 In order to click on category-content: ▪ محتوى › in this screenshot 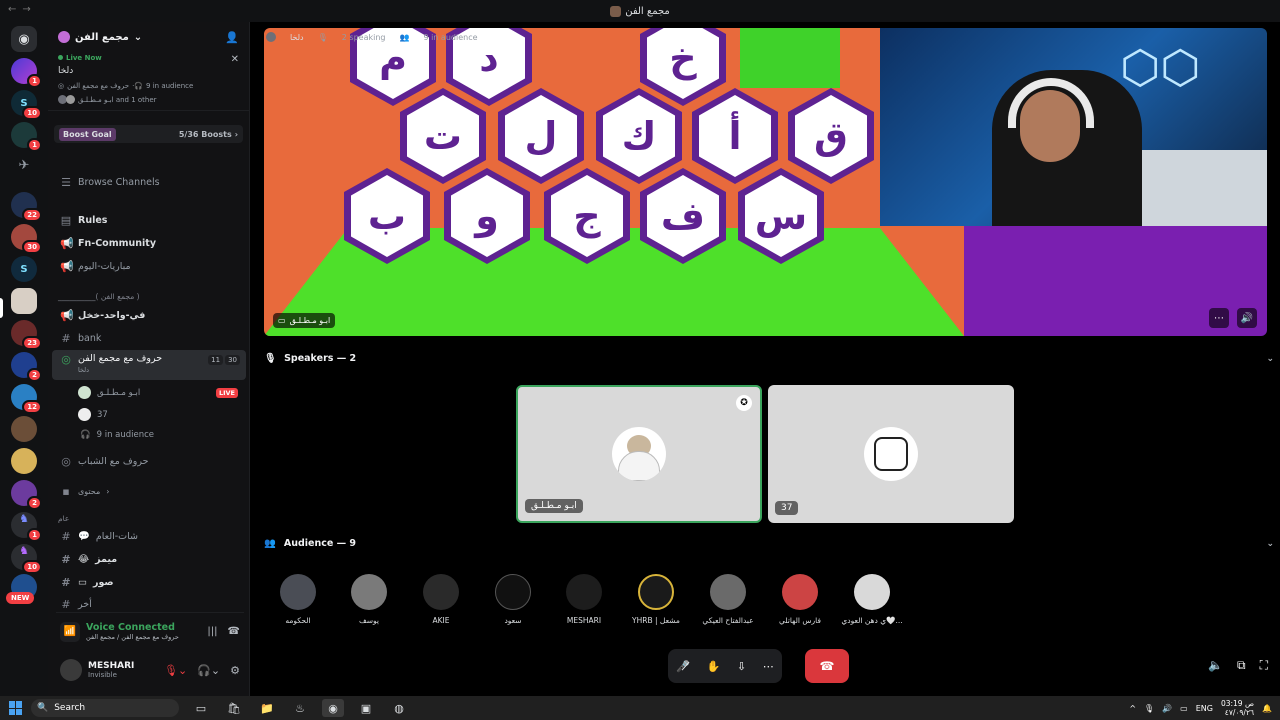, I will do `click(149, 491)`.